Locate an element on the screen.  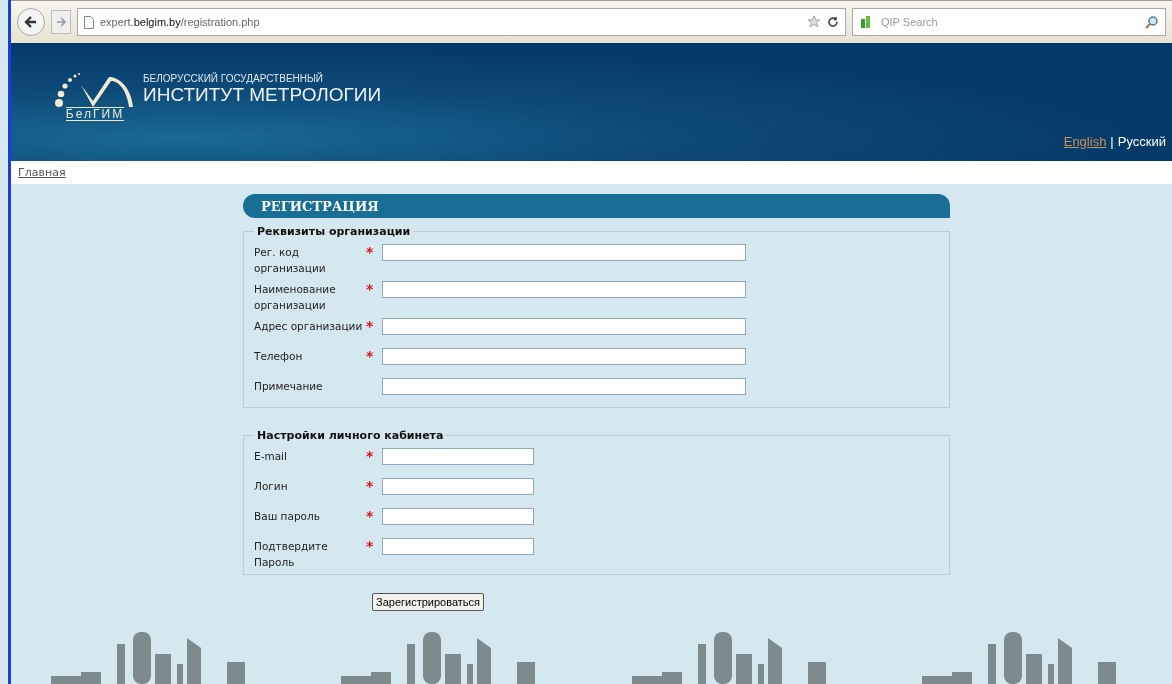
field-label: Ваш пароль is located at coordinates (287, 516).